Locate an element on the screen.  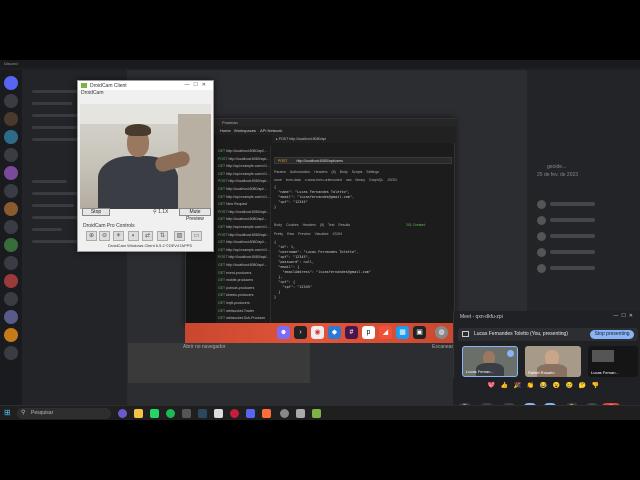
mirror-icon: ⇄ is located at coordinates (147, 236).